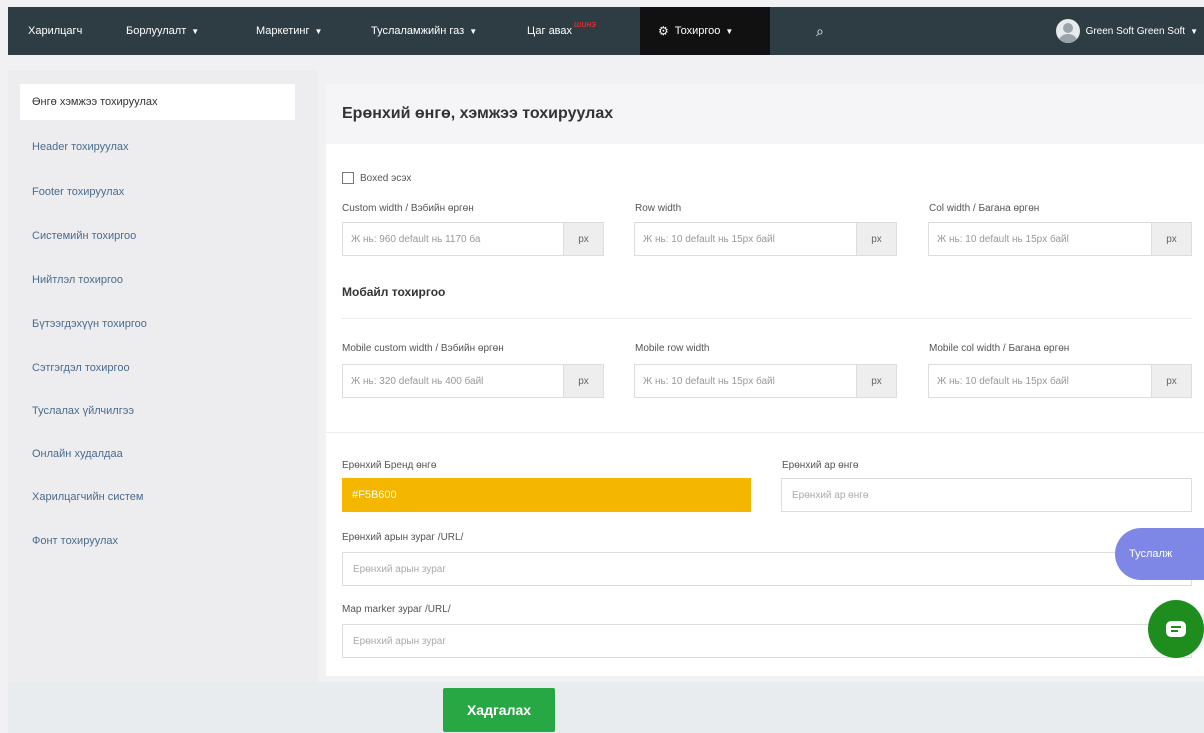 Image resolution: width=1204 pixels, height=733 pixels. I want to click on sidebar-item-label: Фонт тохируулах, so click(75, 541).